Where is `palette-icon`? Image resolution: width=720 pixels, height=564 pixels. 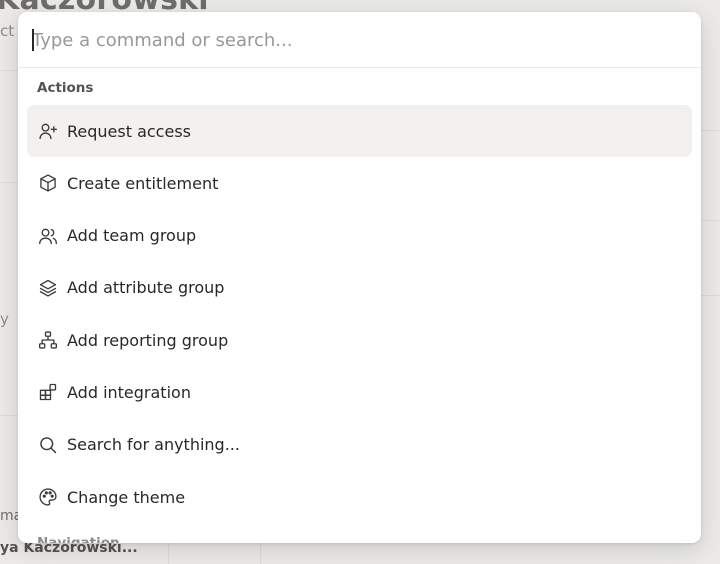
palette-icon is located at coordinates (48, 497).